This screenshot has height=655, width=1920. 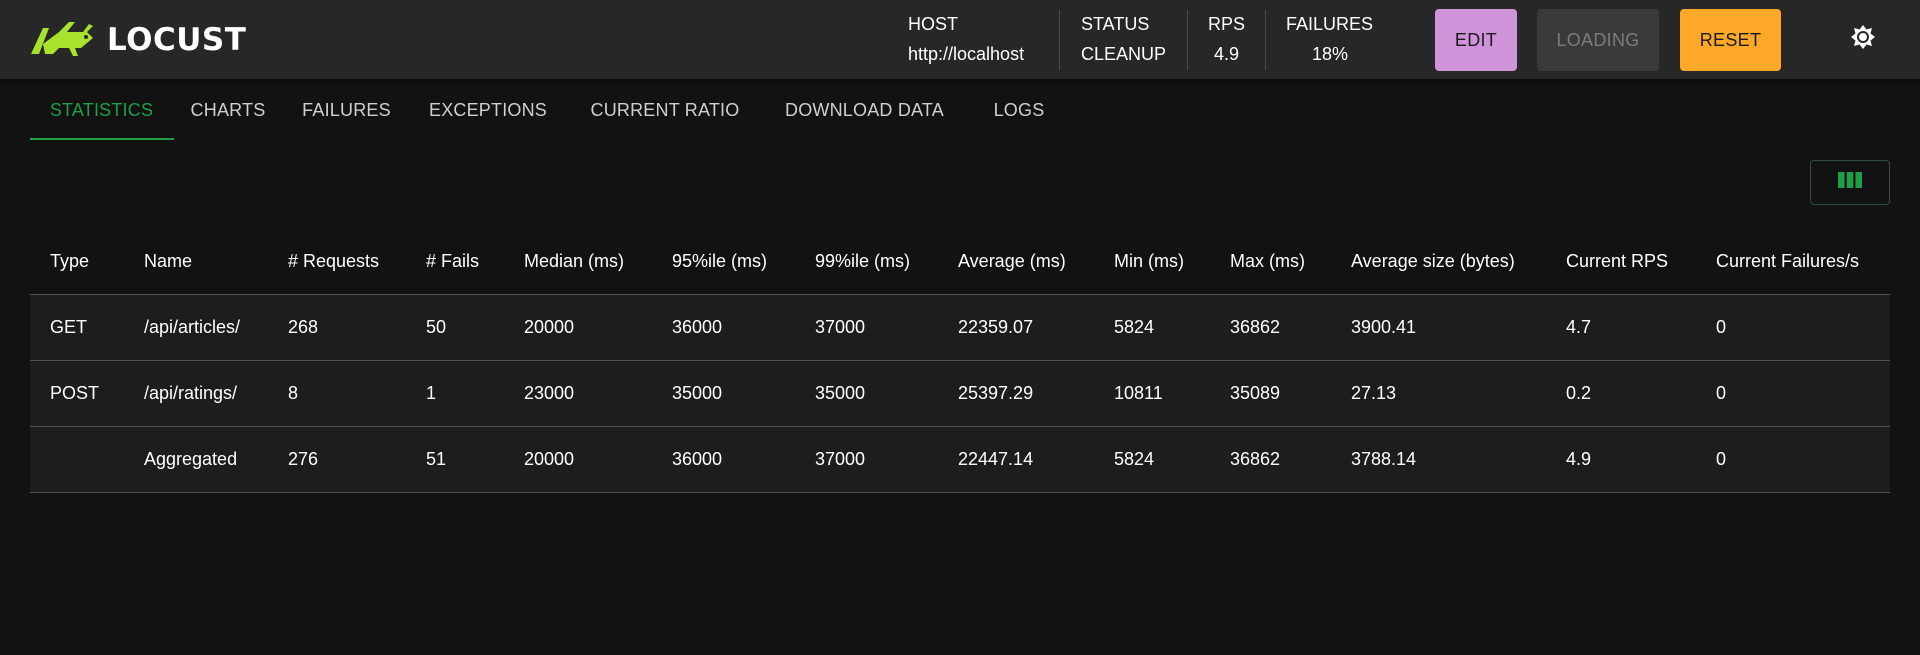 I want to click on column-header: 99%ile (ms), so click(x=862, y=261).